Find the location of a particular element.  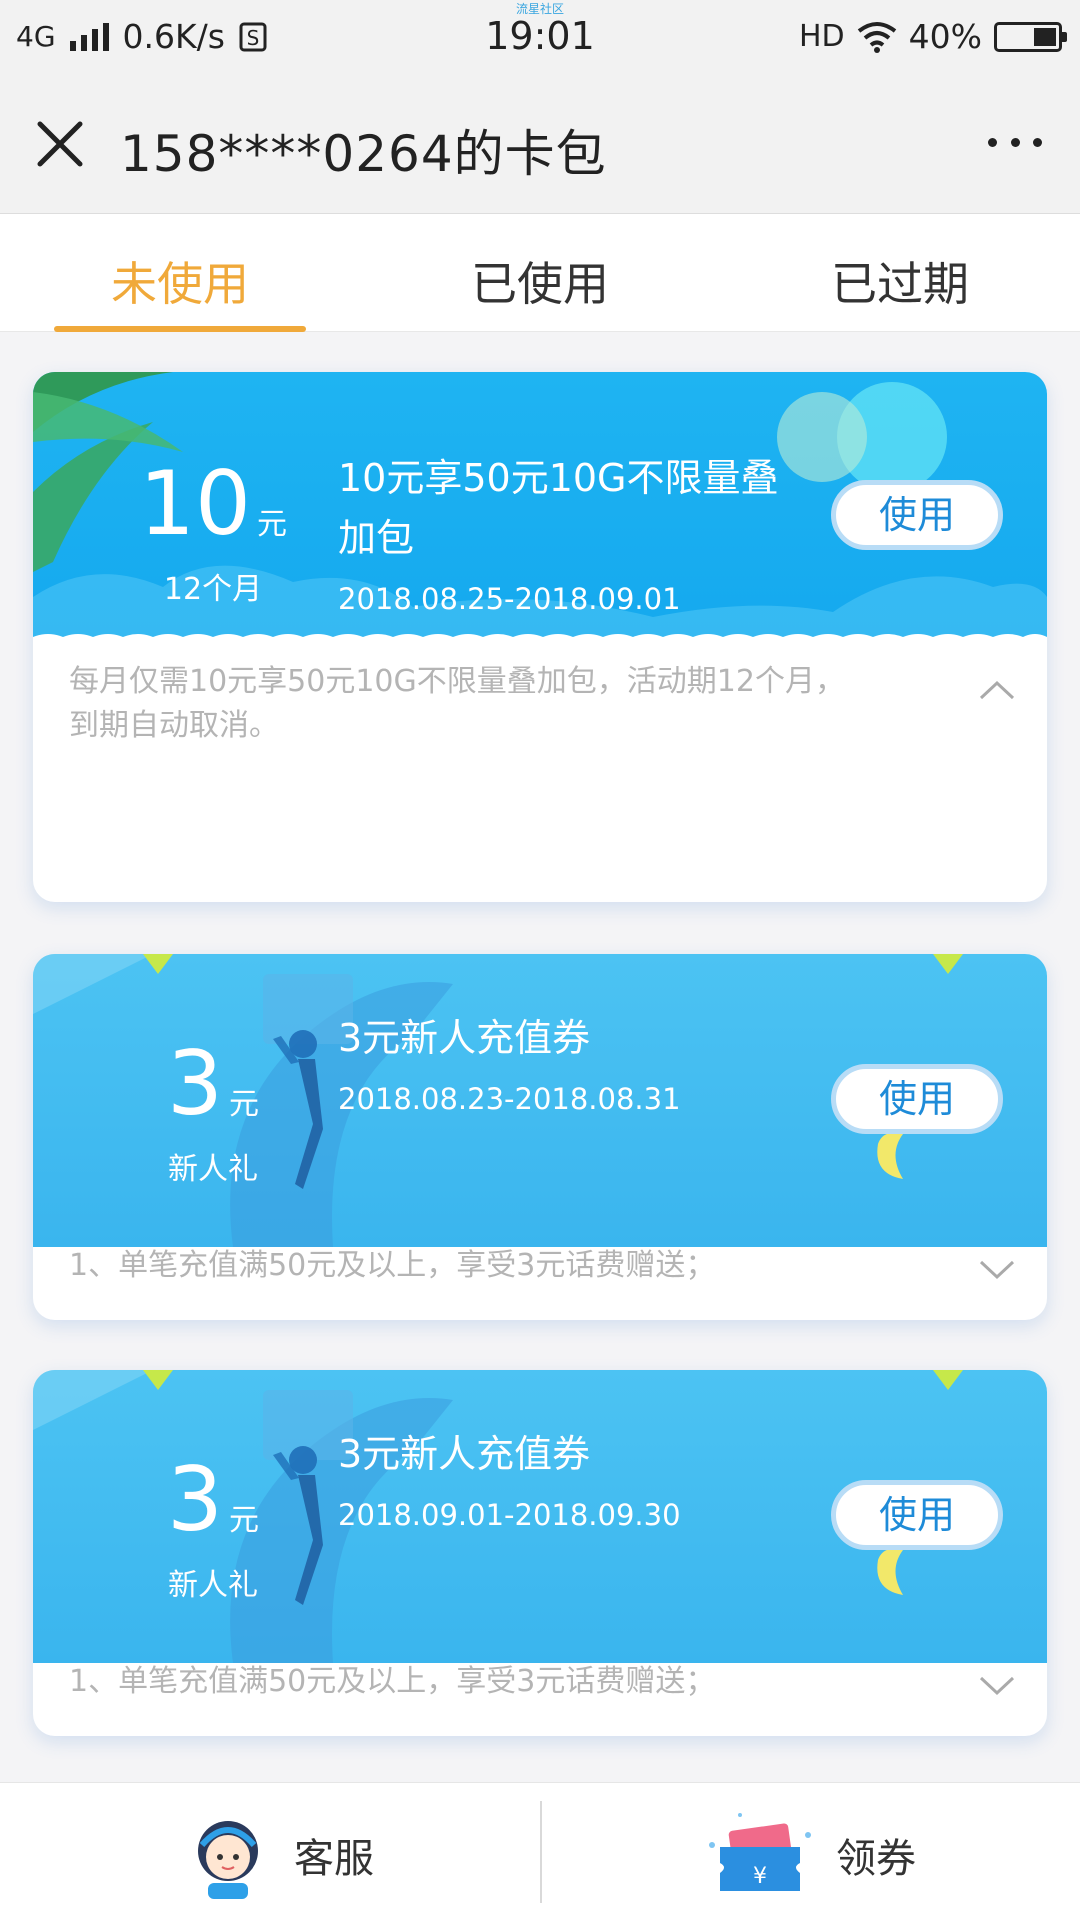

coupon-info: 3元新人充值券 2018.09.01-2018.09.30 is located at coordinates (573, 1478).